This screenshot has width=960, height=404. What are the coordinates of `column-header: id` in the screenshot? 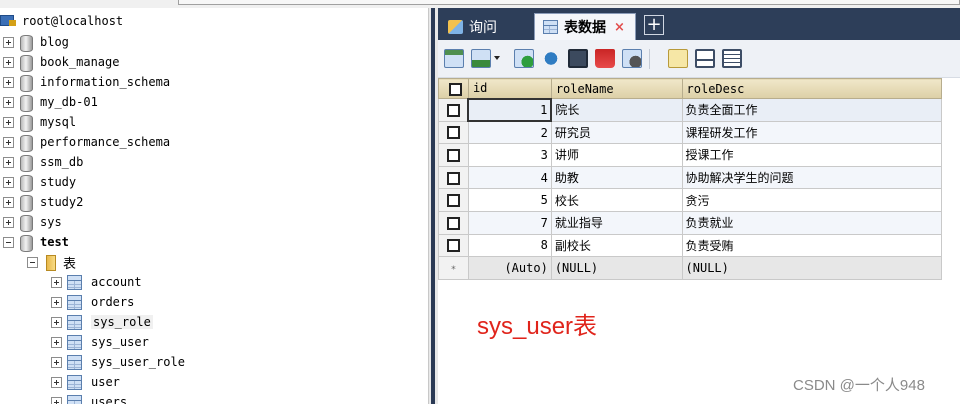 It's located at (509, 88).